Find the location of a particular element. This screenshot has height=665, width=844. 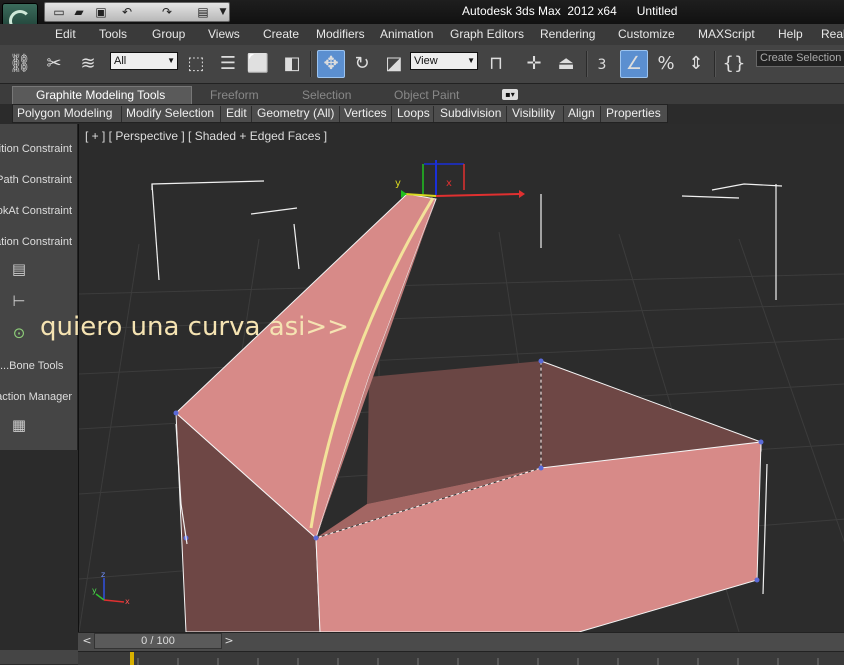

keyboard-shortcut-override-icon: ⏏ is located at coordinates (566, 64).